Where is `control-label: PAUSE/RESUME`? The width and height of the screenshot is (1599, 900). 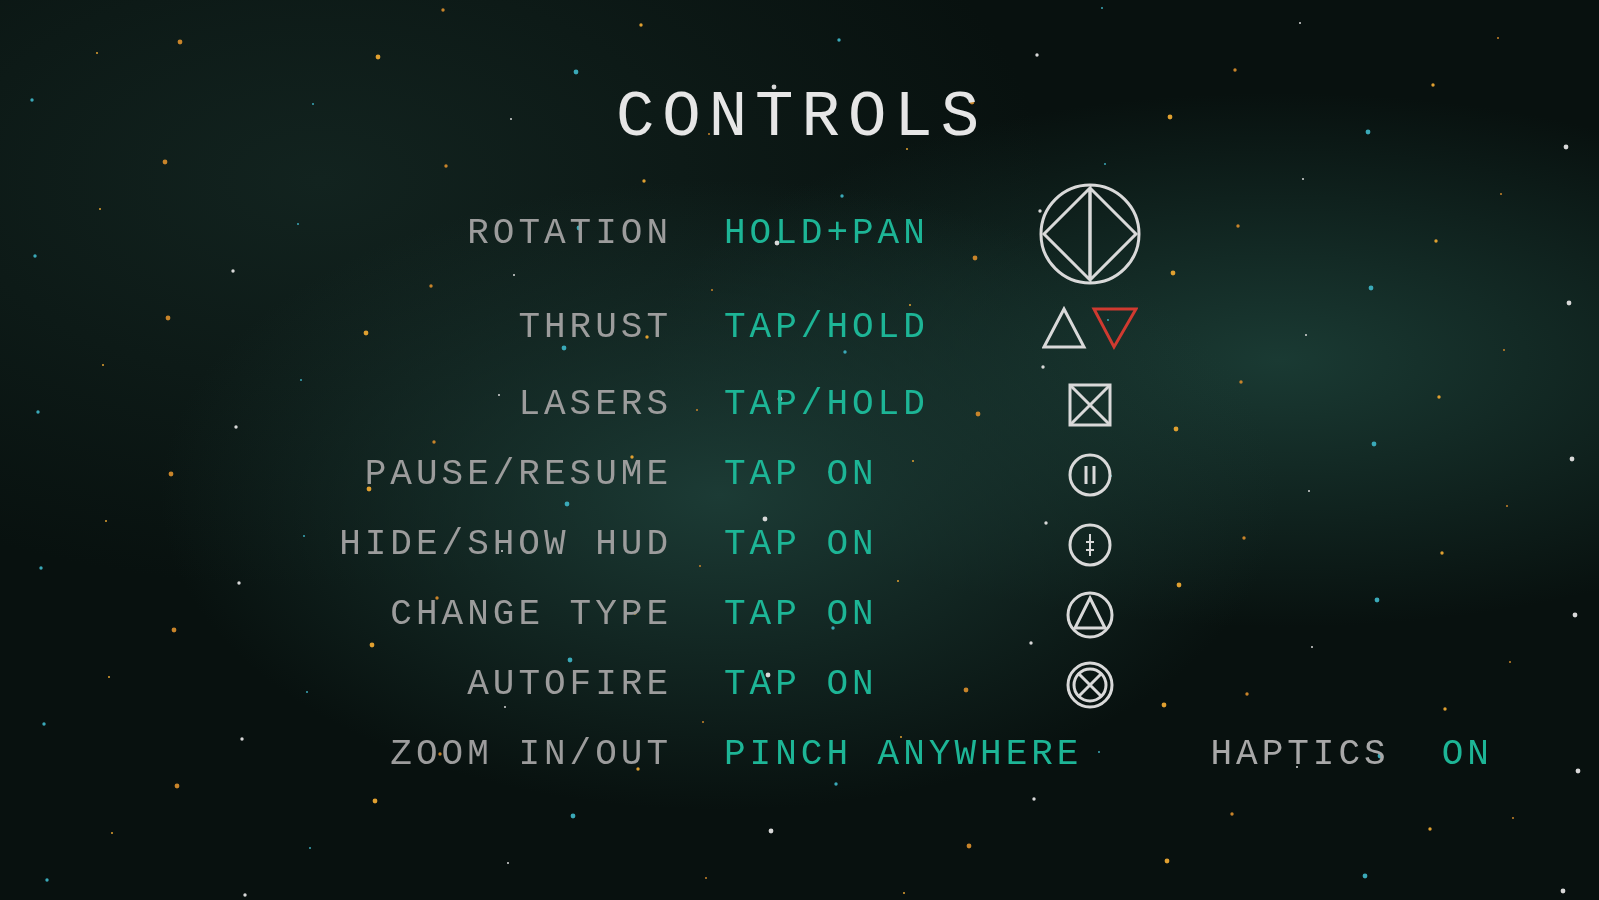 control-label: PAUSE/RESUME is located at coordinates (518, 475).